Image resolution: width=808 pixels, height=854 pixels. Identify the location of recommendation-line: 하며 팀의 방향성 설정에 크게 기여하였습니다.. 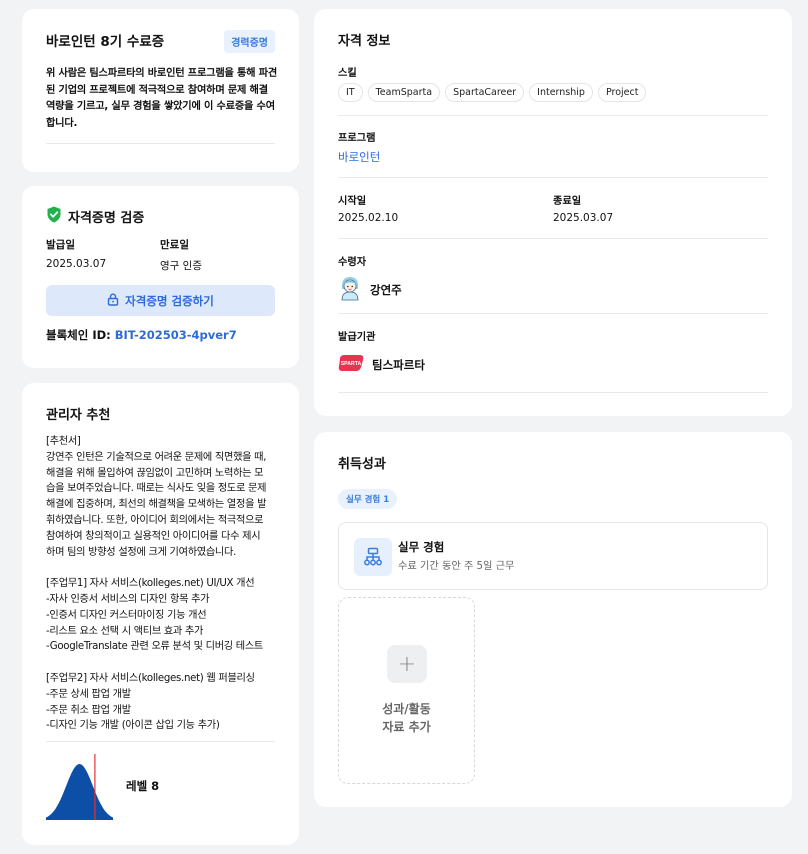
(141, 552).